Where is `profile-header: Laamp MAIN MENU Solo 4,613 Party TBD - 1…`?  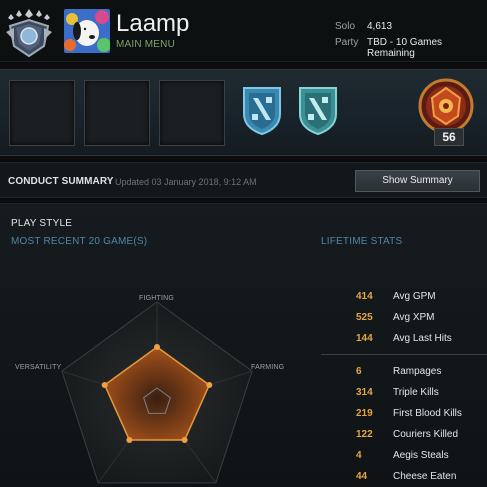 profile-header: Laamp MAIN MENU Solo 4,613 Party TBD - 1… is located at coordinates (243, 31).